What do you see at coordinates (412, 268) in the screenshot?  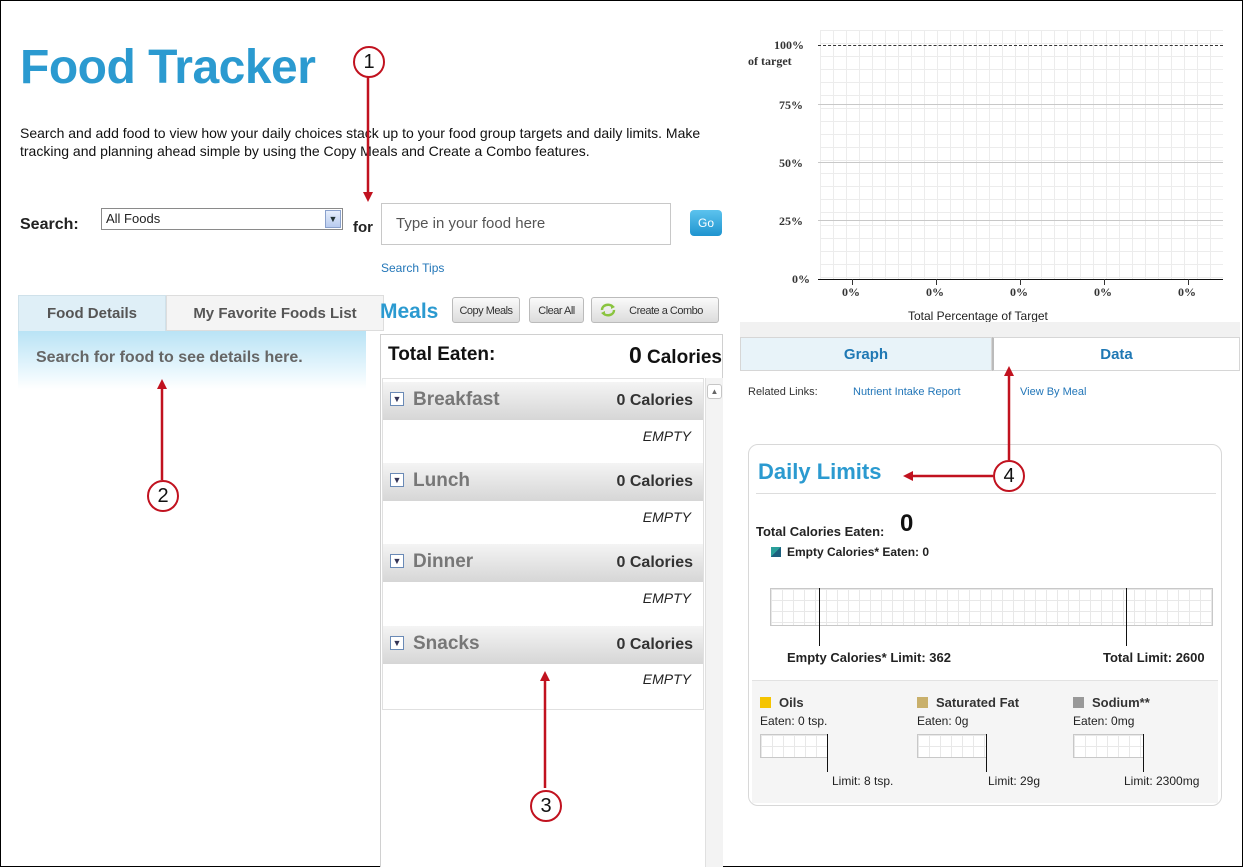 I see `search-tips-link: Search Tips` at bounding box center [412, 268].